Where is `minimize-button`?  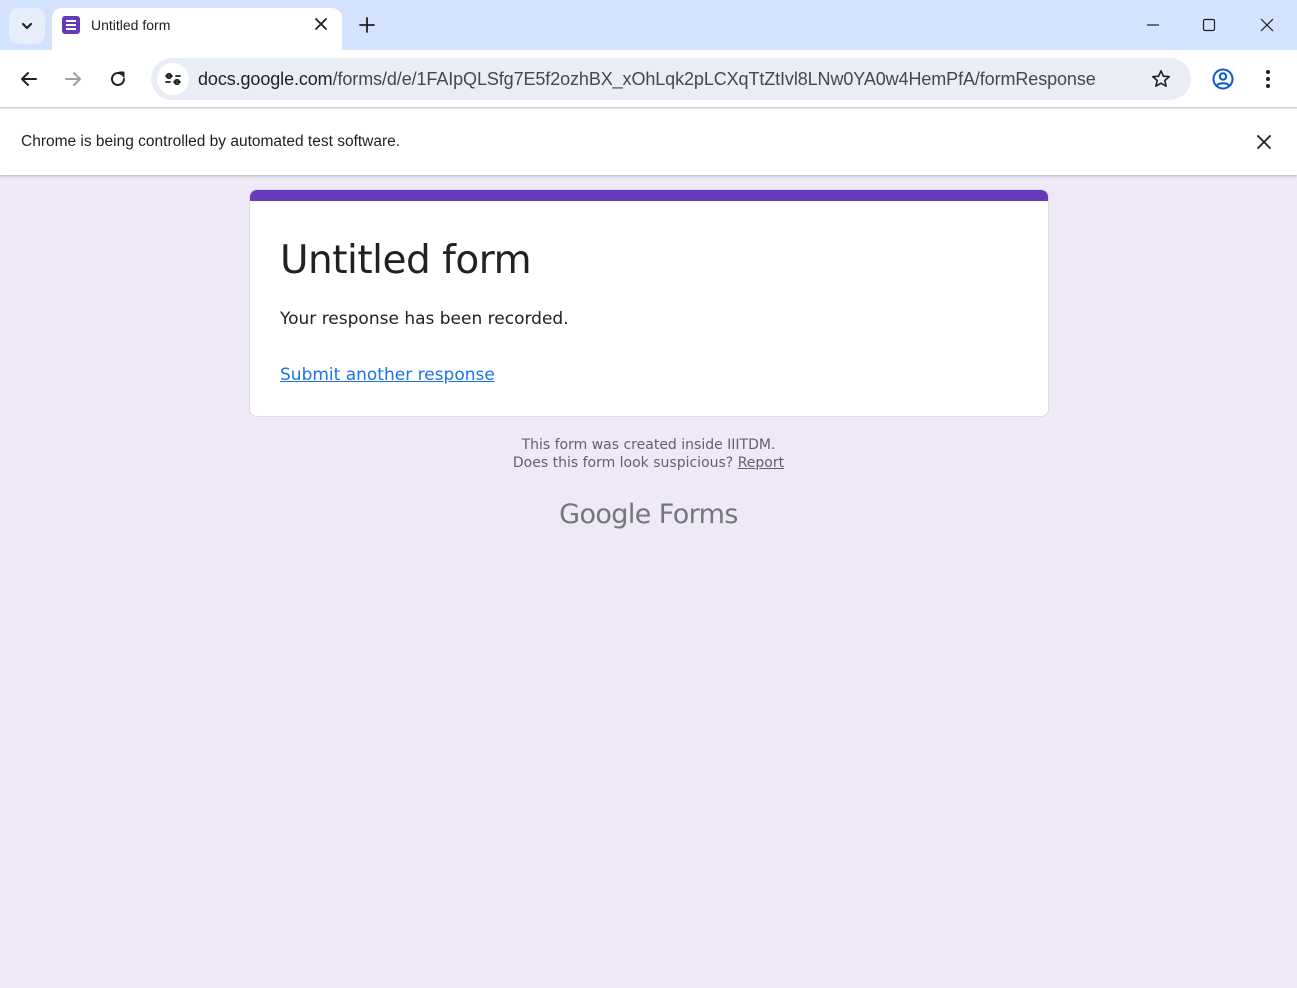
minimize-button is located at coordinates (1153, 25).